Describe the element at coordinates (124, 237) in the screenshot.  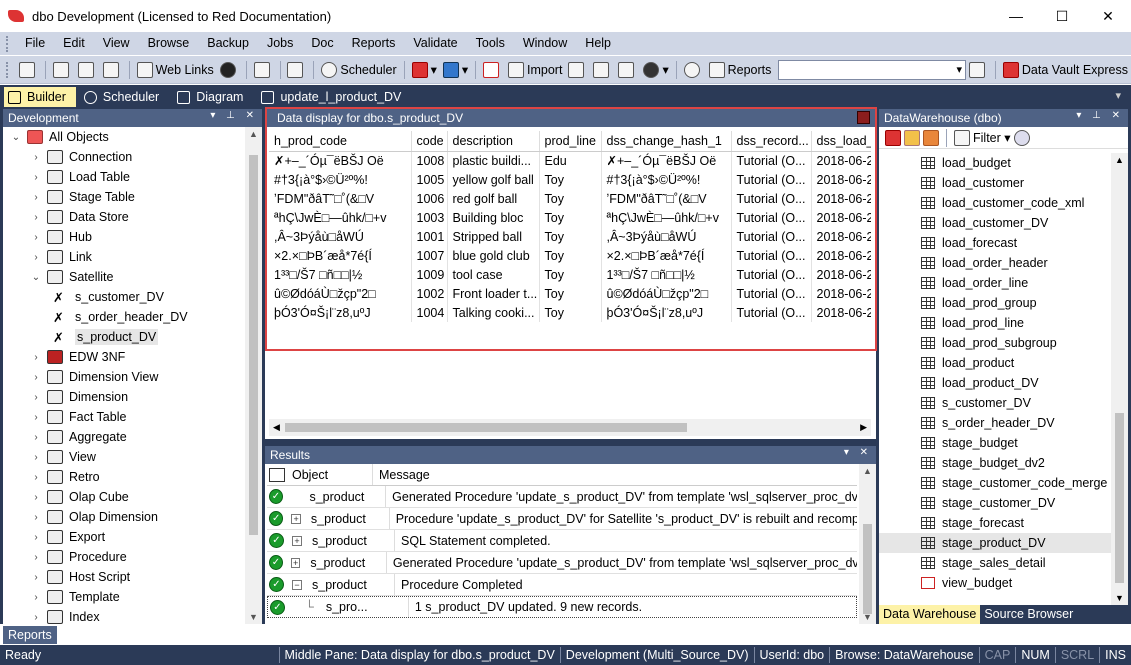
I see `tree-item-hub: › Hub` at that location.